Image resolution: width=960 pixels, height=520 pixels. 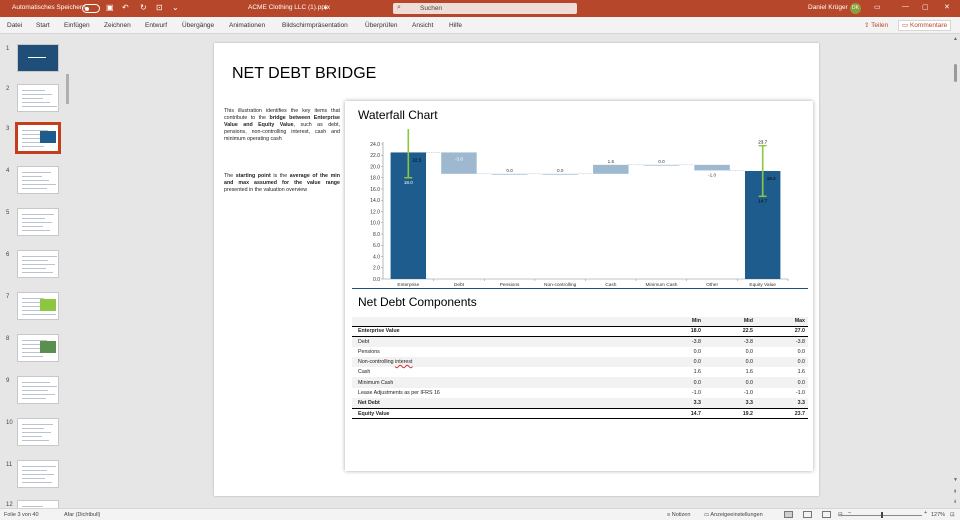 I want to click on table-row: Non-controlling interest 0.0 0.0 0.0, so click(x=580, y=362).